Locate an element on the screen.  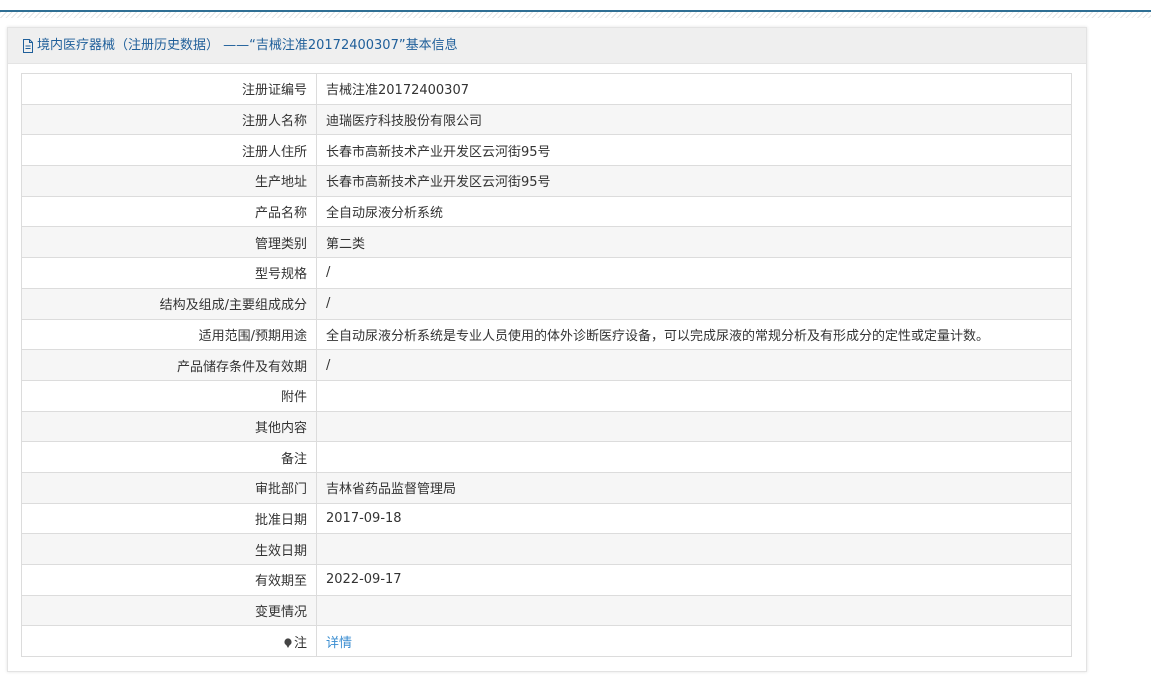
row-label: 生产地址 is located at coordinates (169, 181).